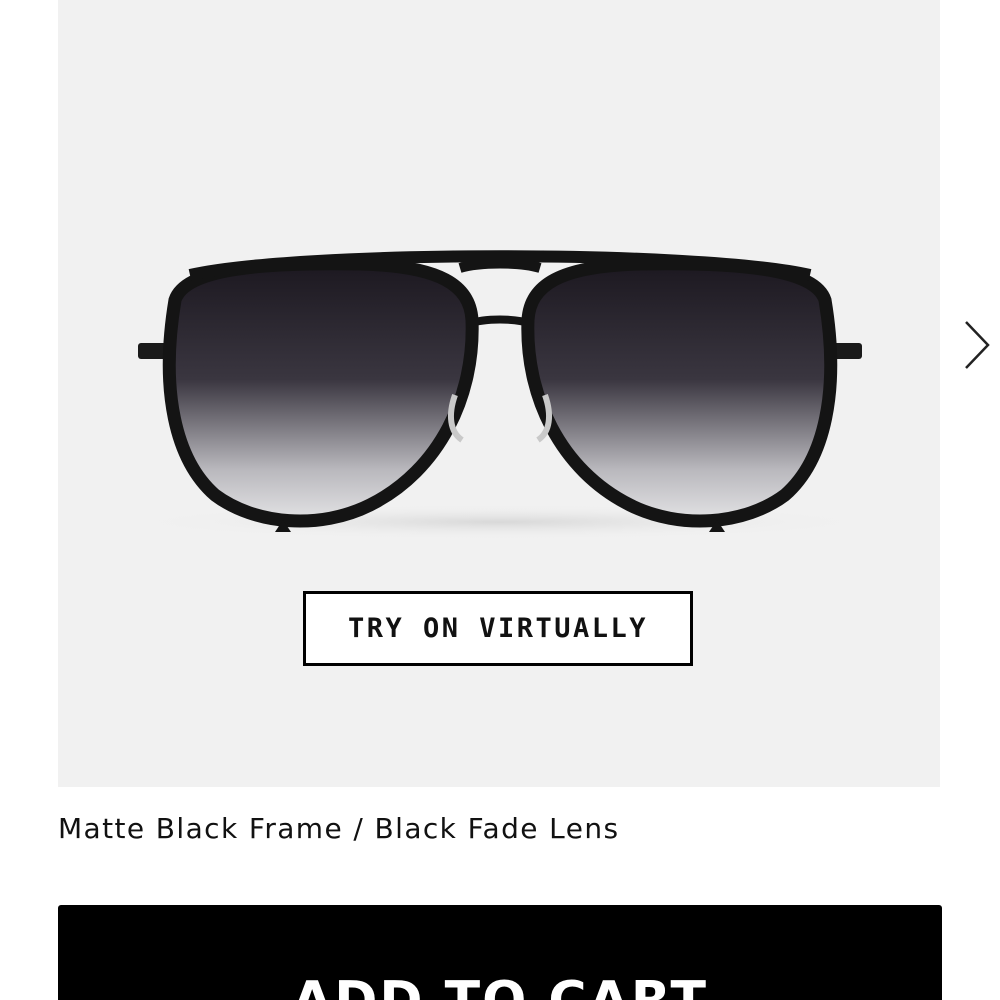  Describe the element at coordinates (339, 828) in the screenshot. I see `variant-label: Matte Black Frame / Black Fade Lens` at that location.